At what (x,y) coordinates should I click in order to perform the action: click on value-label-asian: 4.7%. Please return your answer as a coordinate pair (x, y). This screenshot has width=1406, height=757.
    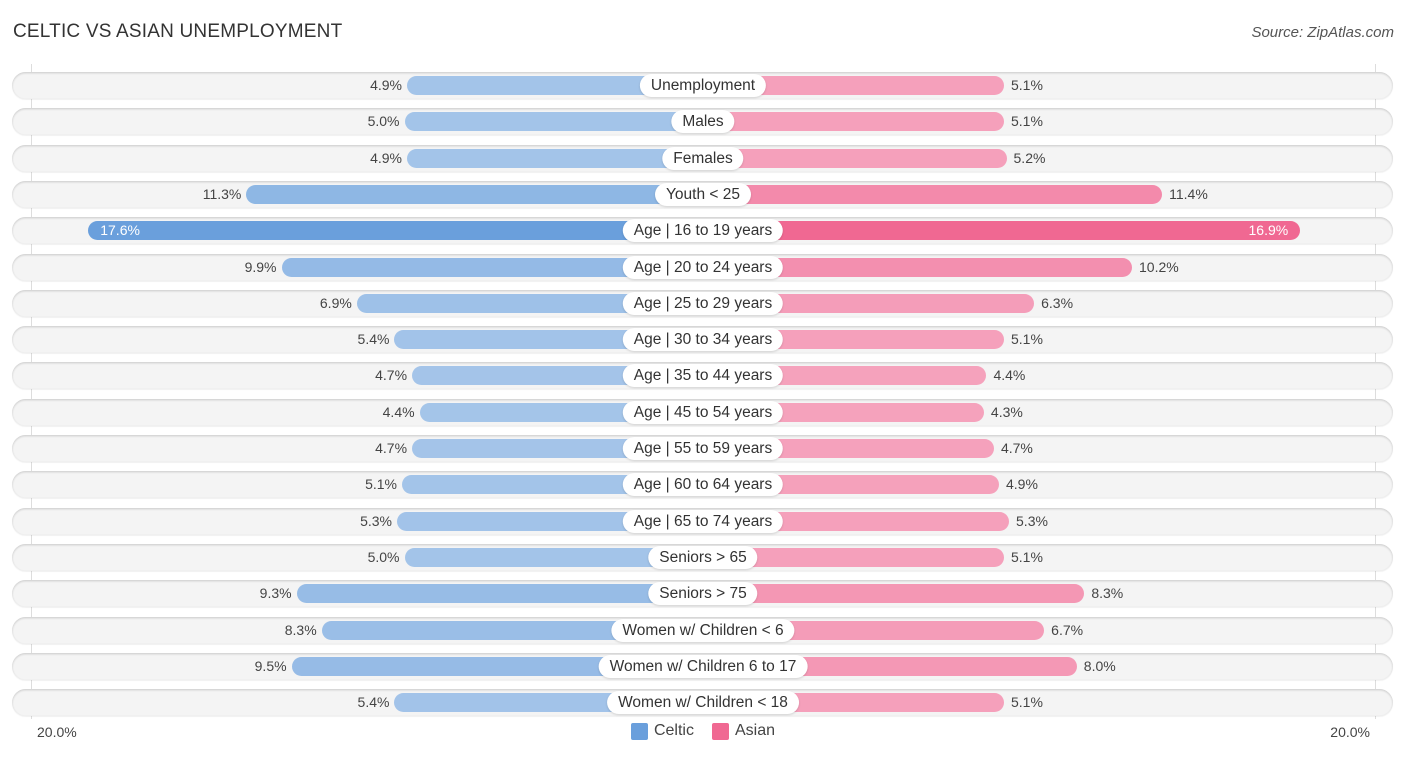
    Looking at the image, I should click on (1016, 448).